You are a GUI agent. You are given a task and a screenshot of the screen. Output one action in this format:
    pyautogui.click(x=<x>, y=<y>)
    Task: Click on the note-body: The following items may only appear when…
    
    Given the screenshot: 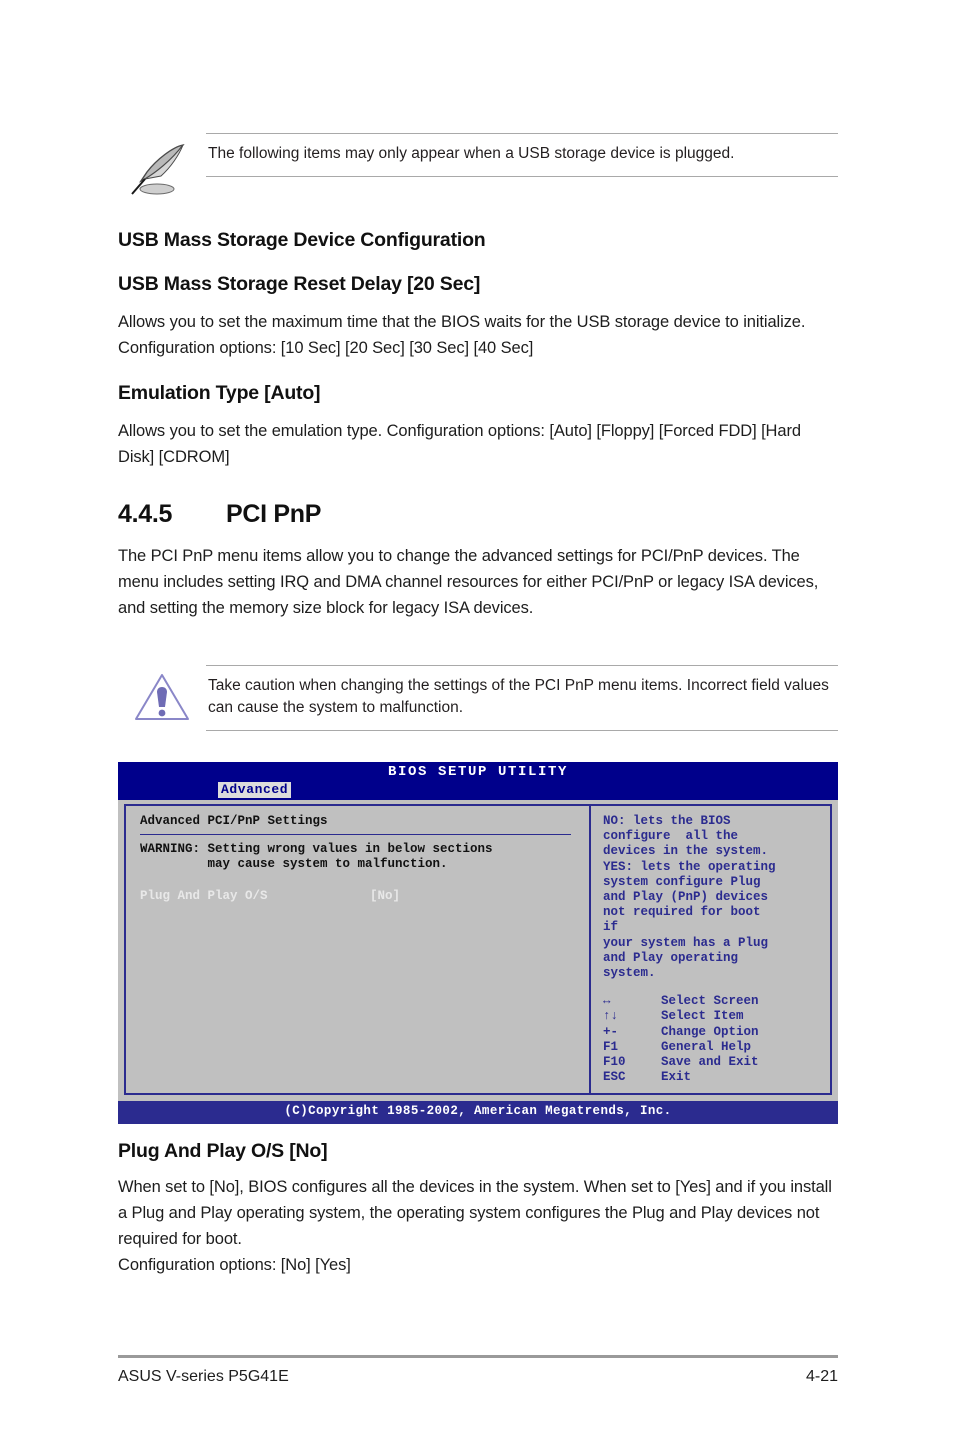 What is the action you would take?
    pyautogui.click(x=522, y=155)
    